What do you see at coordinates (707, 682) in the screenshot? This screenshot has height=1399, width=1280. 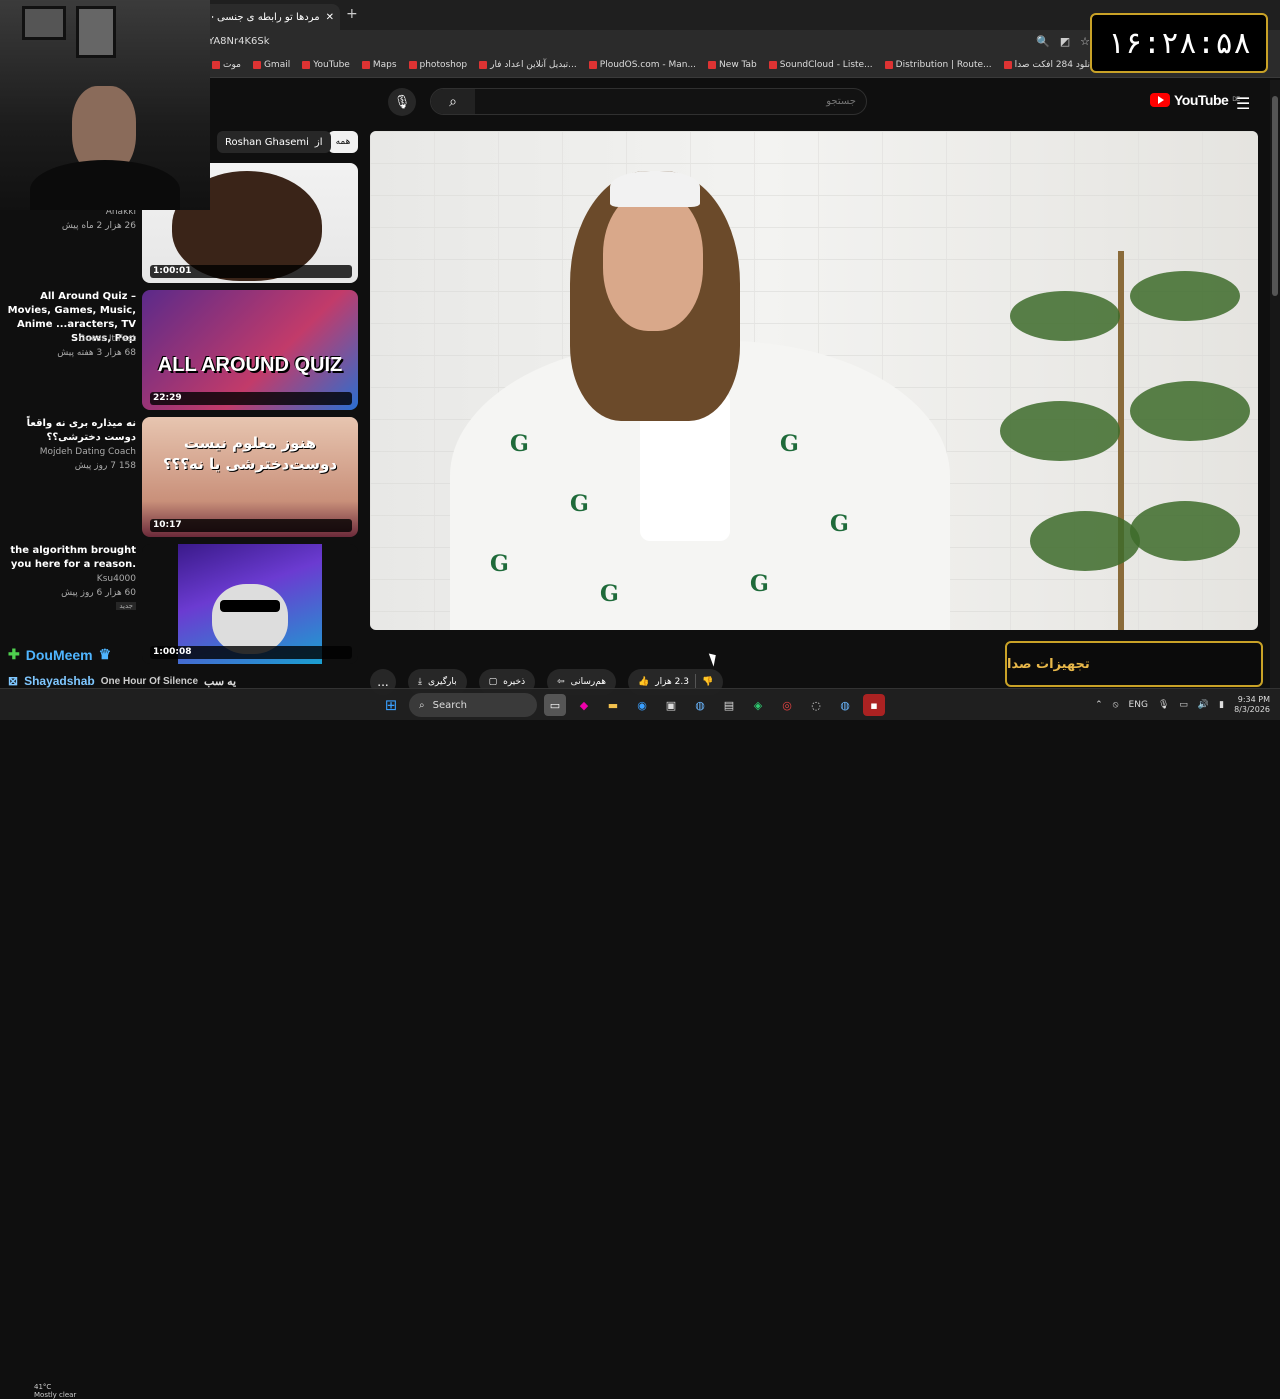 I see `dislike-icon: 👎` at bounding box center [707, 682].